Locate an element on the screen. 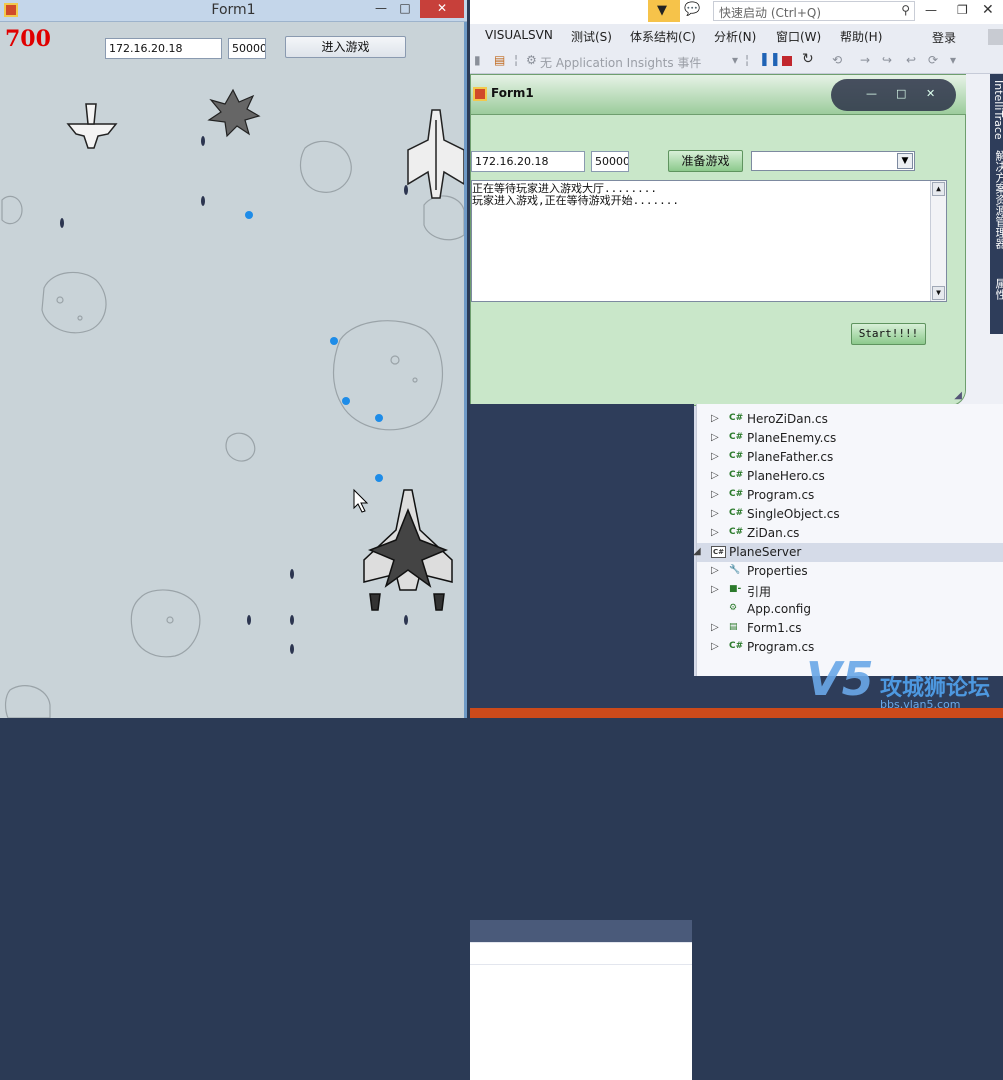 Image resolution: width=1003 pixels, height=1080 pixels. tree-item-label: PlaneHero.cs is located at coordinates (786, 476).